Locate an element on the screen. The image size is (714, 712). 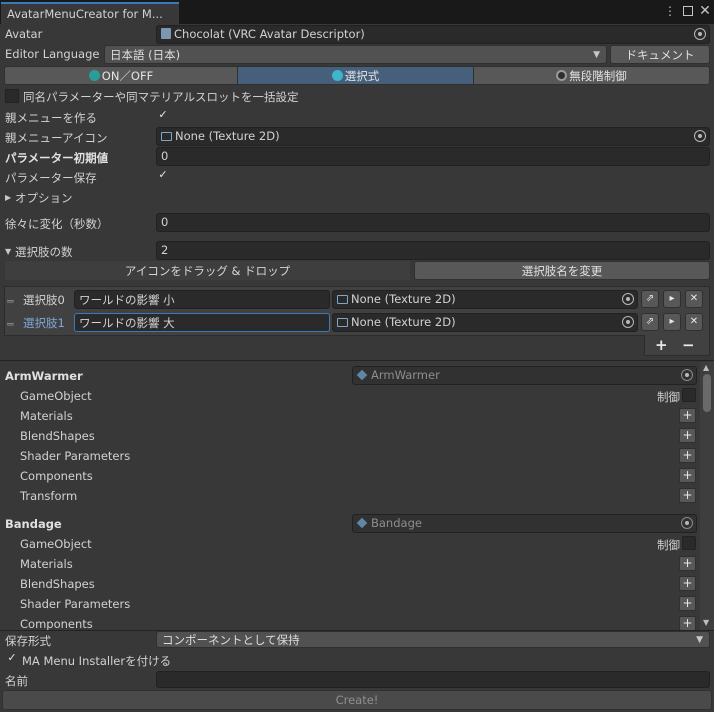
name-label: 名前 is located at coordinates (16, 681).